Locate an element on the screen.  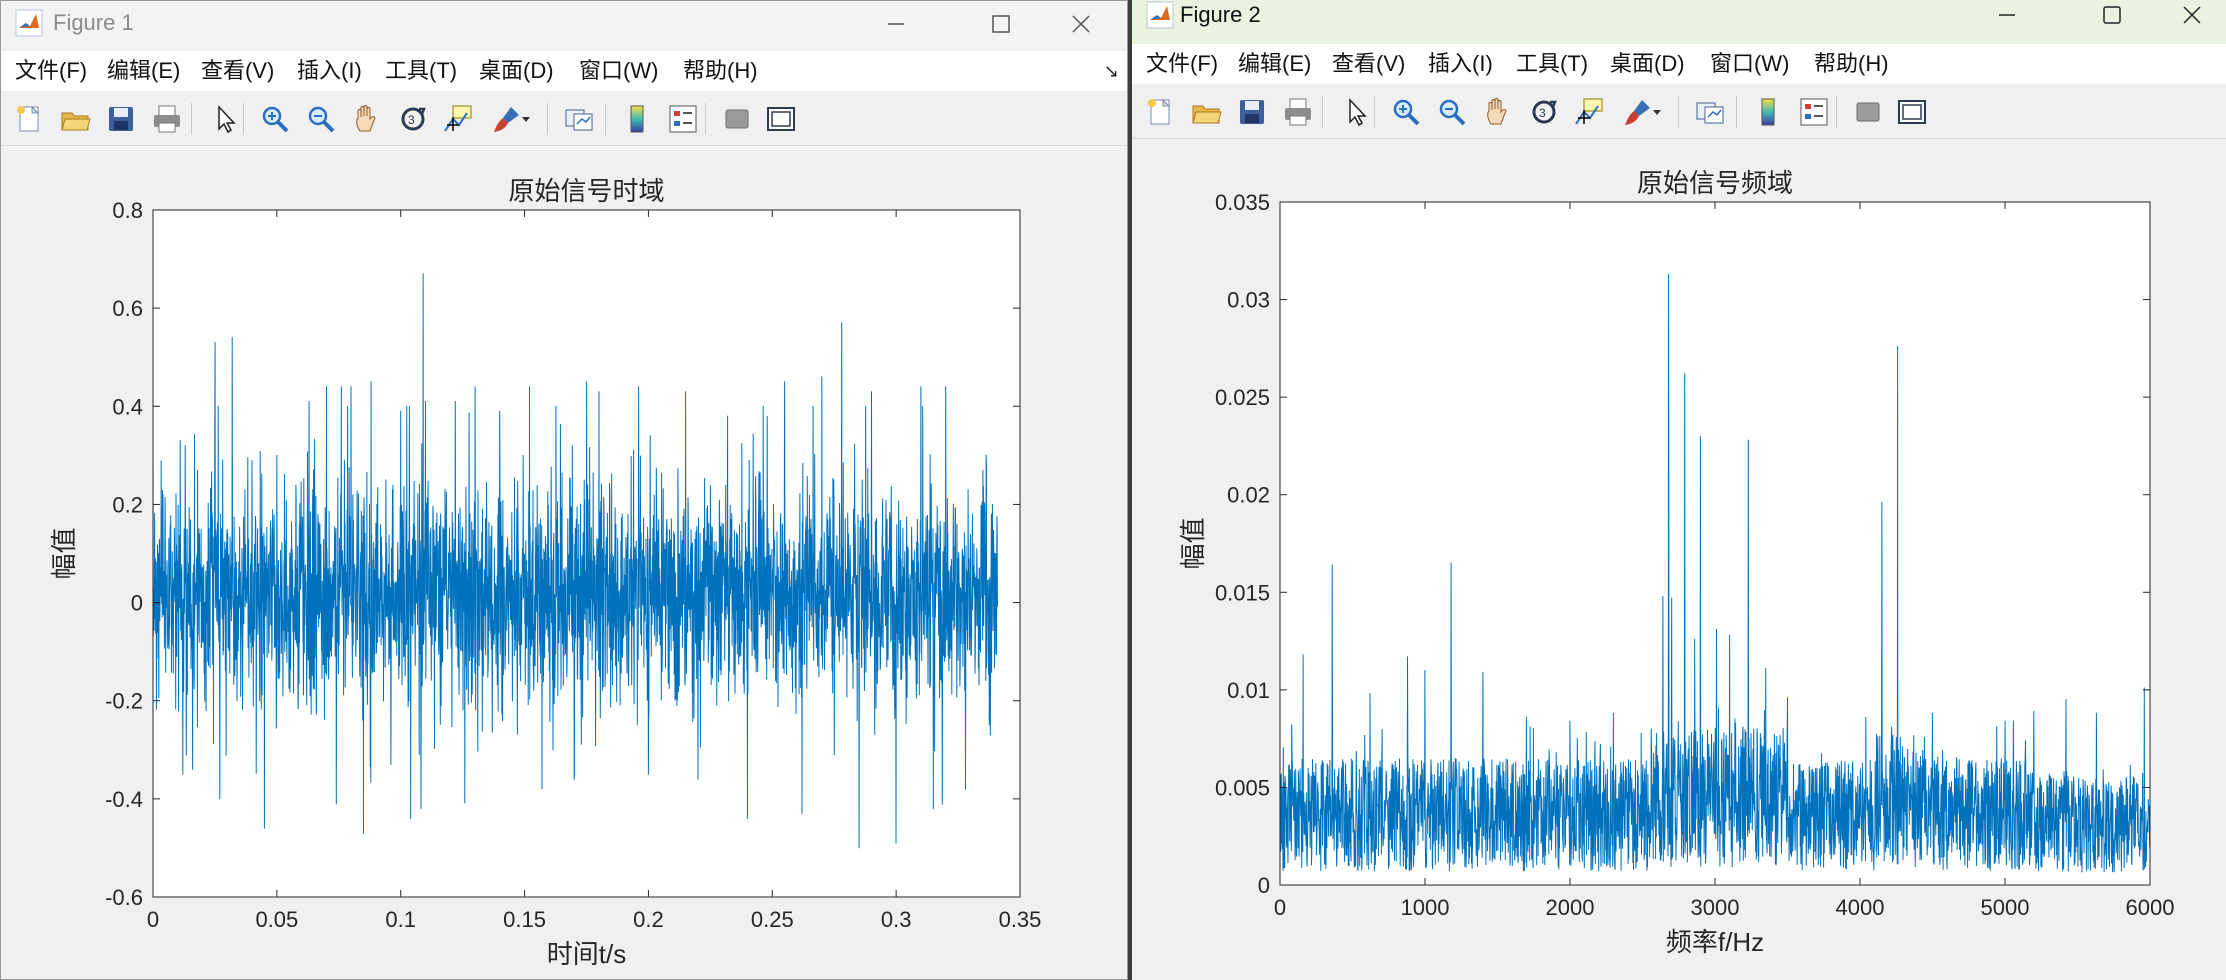
window-title: Figure 1 is located at coordinates (93, 22).